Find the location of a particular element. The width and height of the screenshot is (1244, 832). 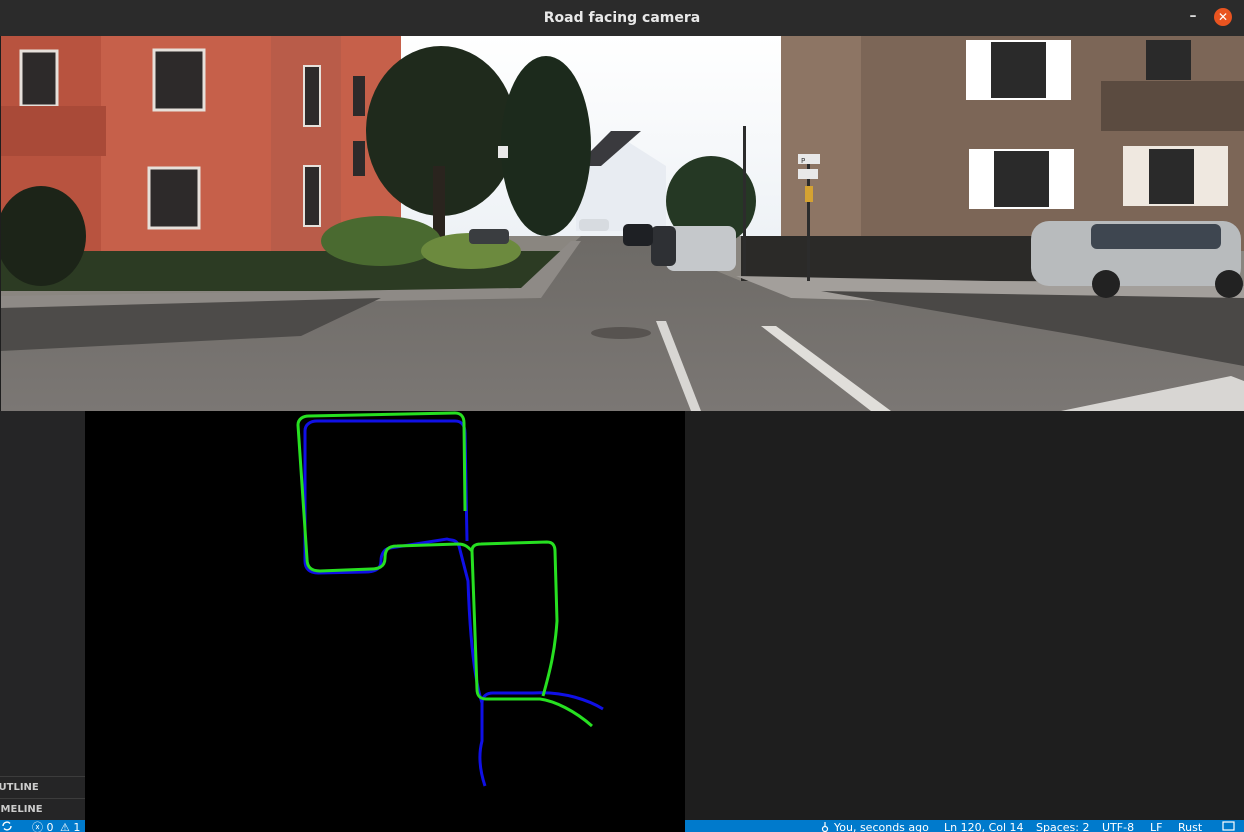

line-ending: LF is located at coordinates (1156, 827).